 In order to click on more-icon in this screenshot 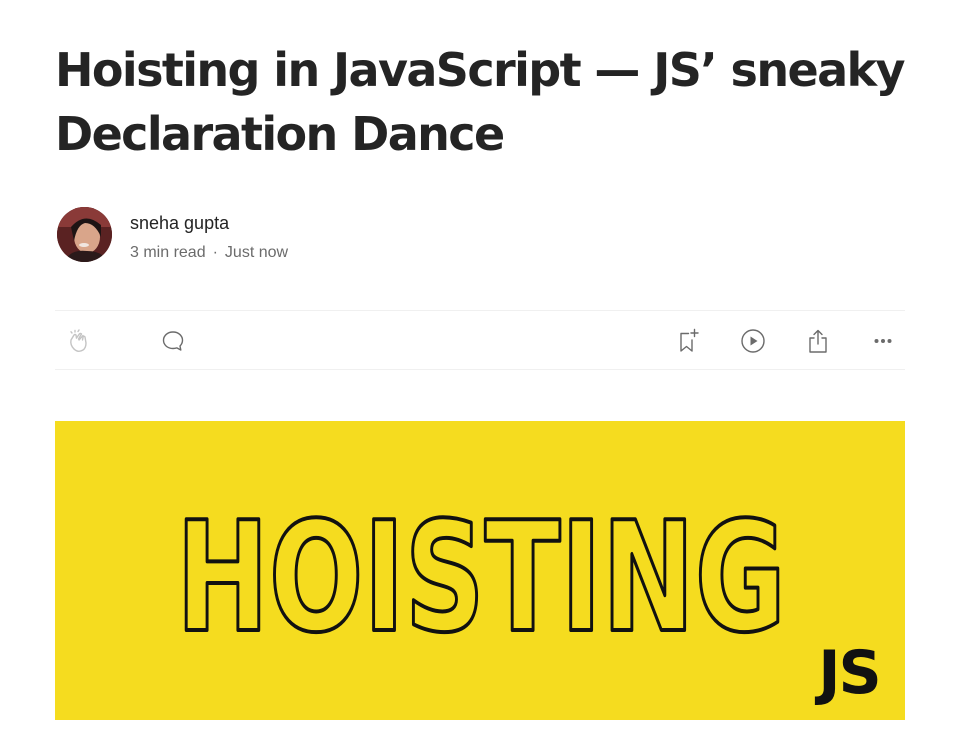, I will do `click(883, 341)`.